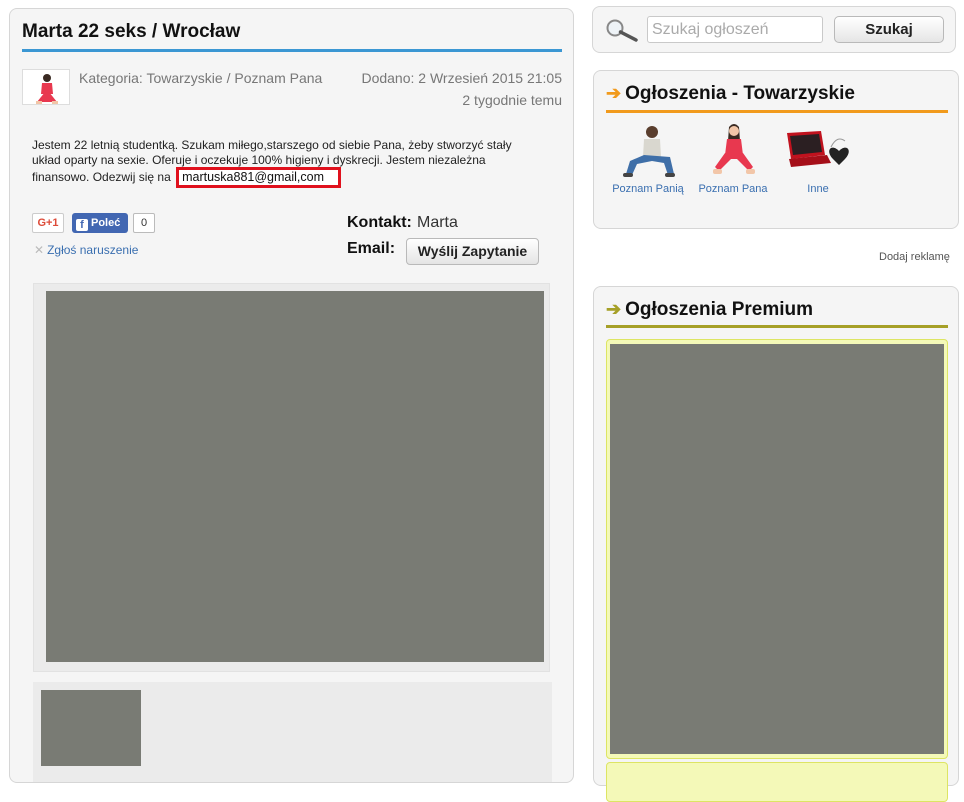  What do you see at coordinates (818, 149) in the screenshot?
I see `laptop-heart-icon` at bounding box center [818, 149].